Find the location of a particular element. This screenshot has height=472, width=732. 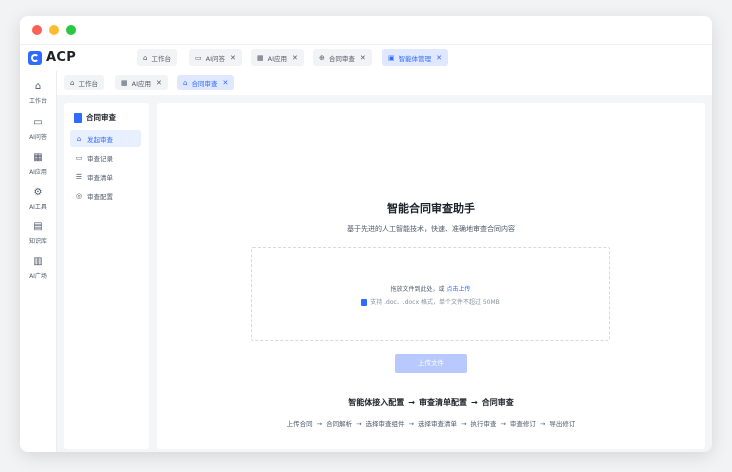

minimize-window-button is located at coordinates (54, 30).